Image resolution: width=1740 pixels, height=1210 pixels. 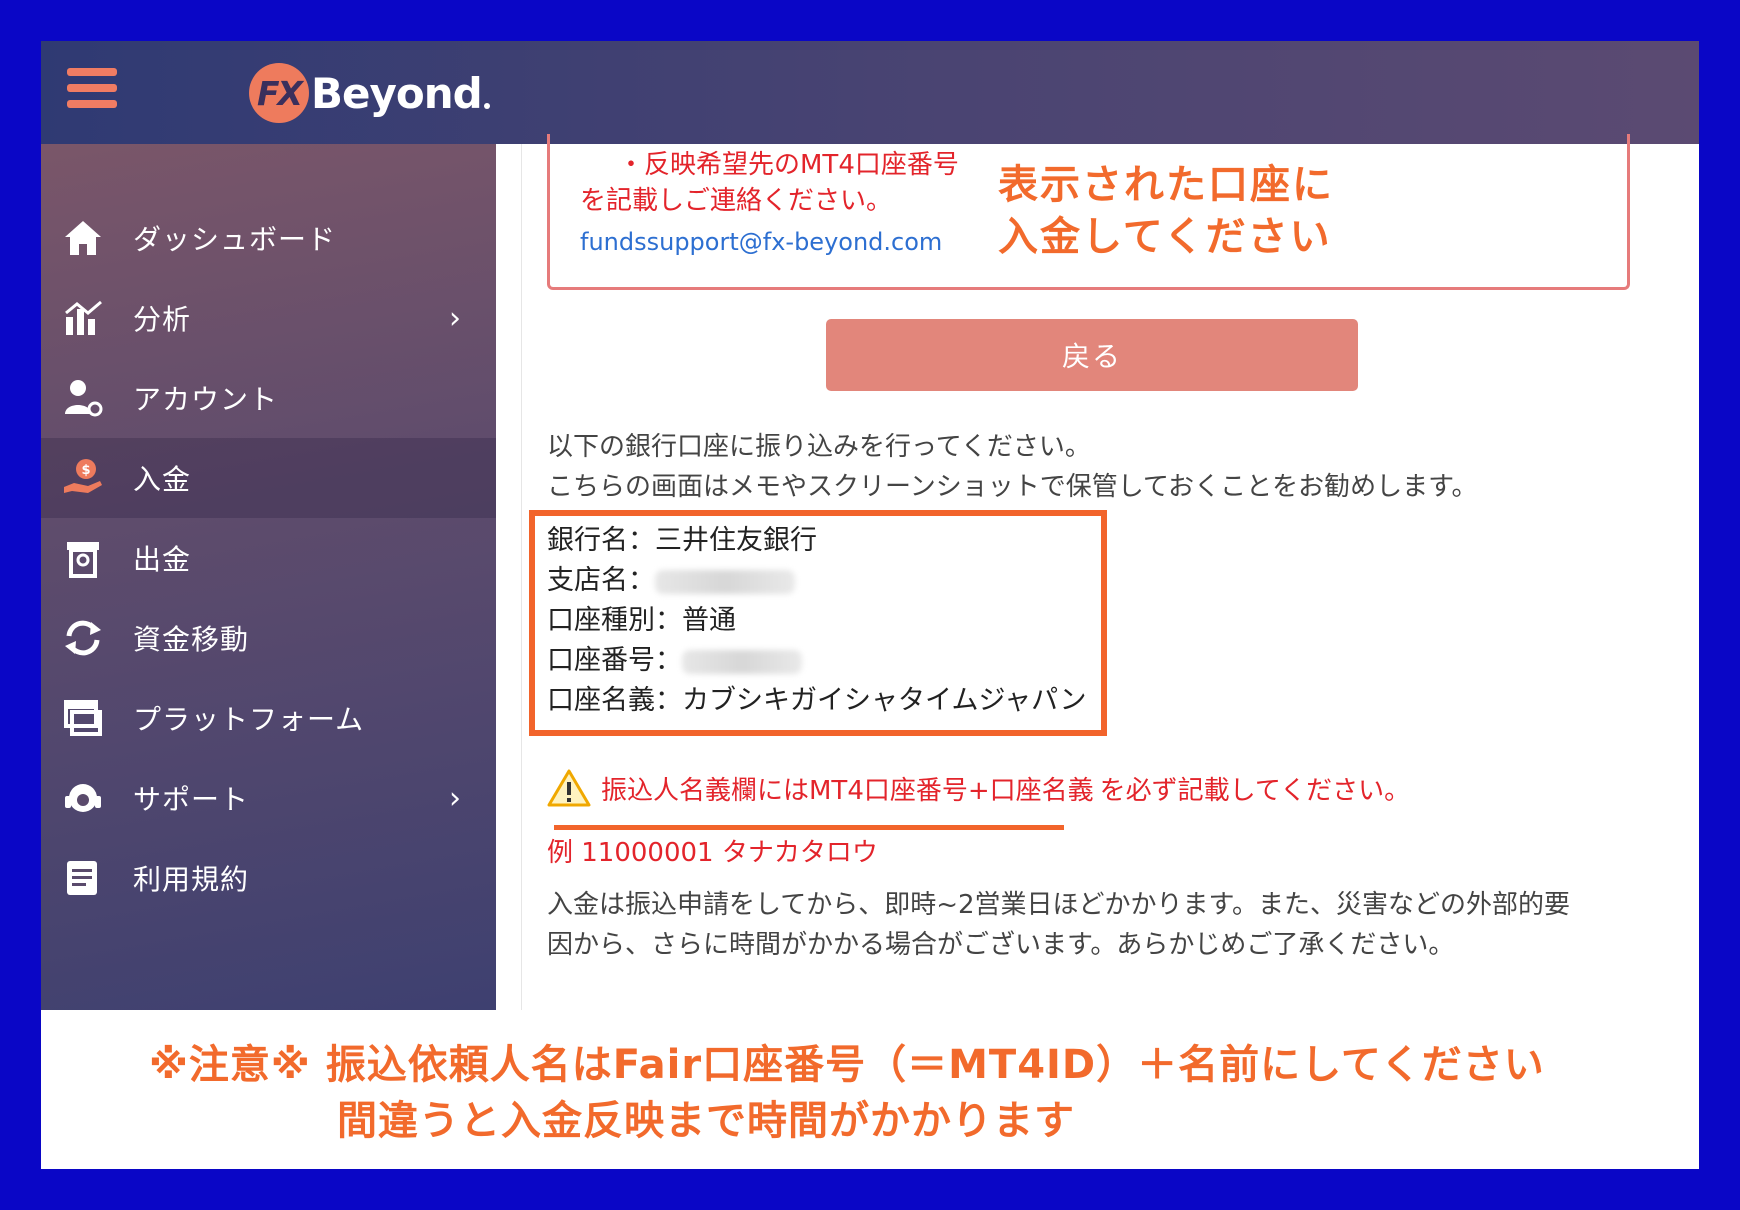 I want to click on sidebar-item-label: 利用規約, so click(x=191, y=879).